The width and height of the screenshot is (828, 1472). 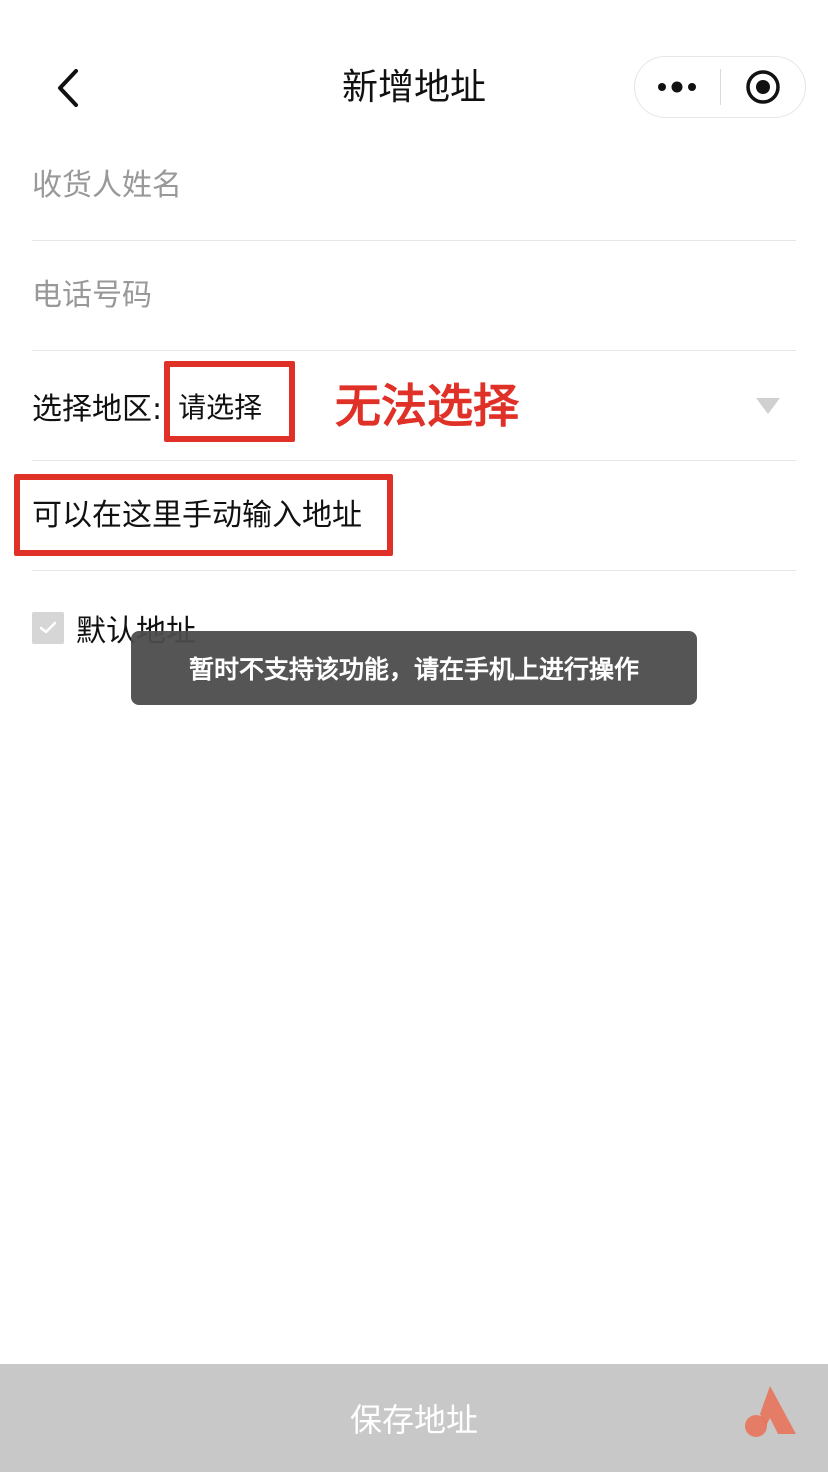 I want to click on save-address-button: 保存地址, so click(x=414, y=1418).